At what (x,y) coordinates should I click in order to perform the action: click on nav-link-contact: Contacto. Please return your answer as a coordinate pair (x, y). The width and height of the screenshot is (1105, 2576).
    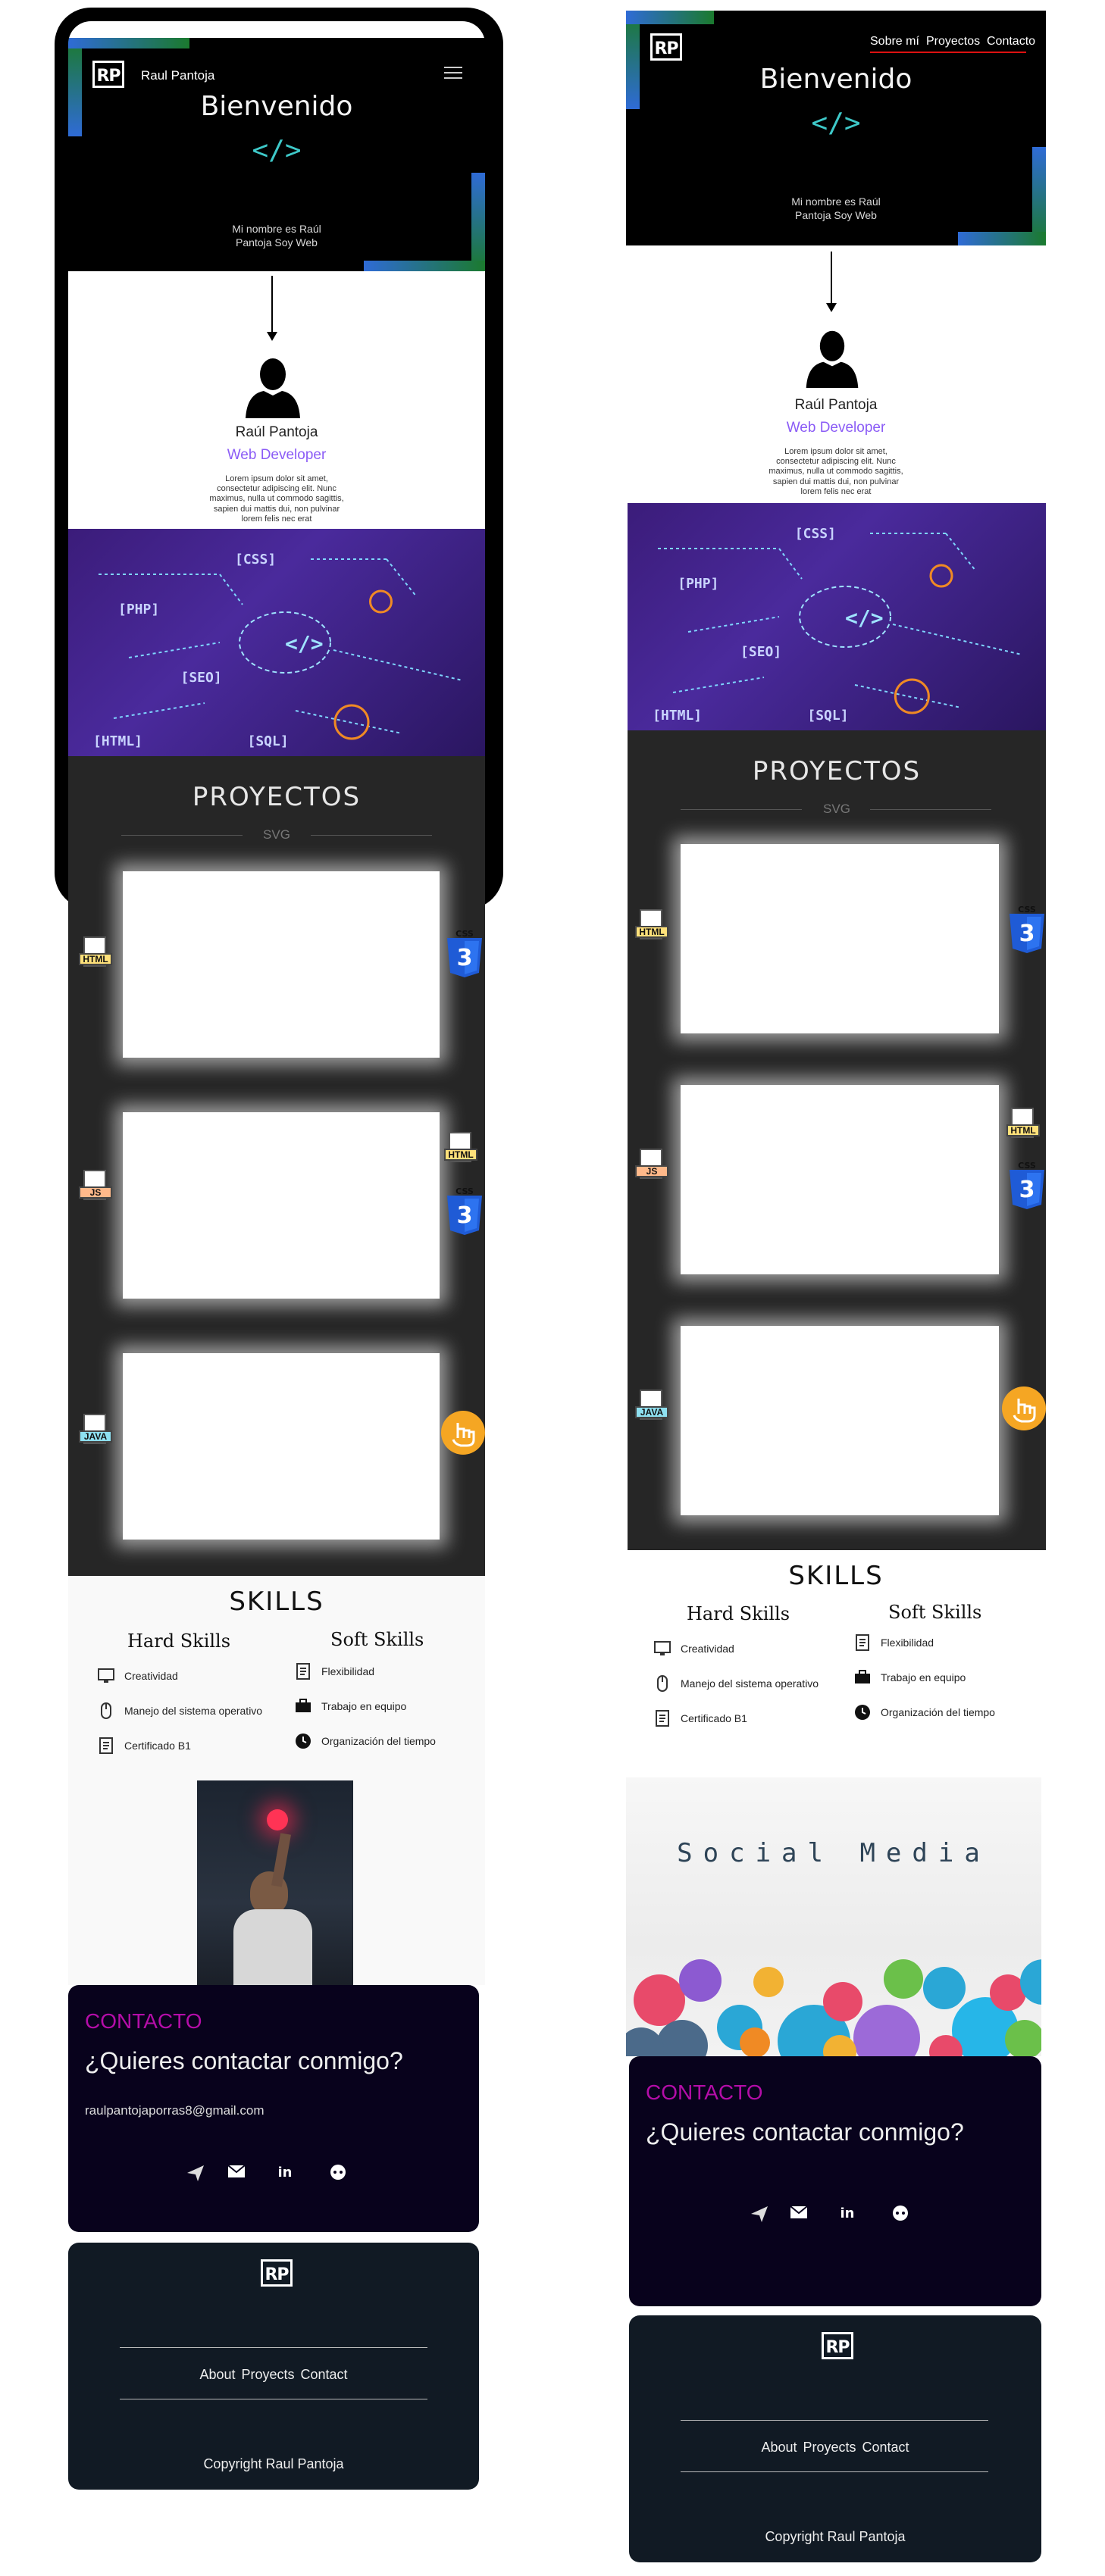
    Looking at the image, I should click on (1011, 41).